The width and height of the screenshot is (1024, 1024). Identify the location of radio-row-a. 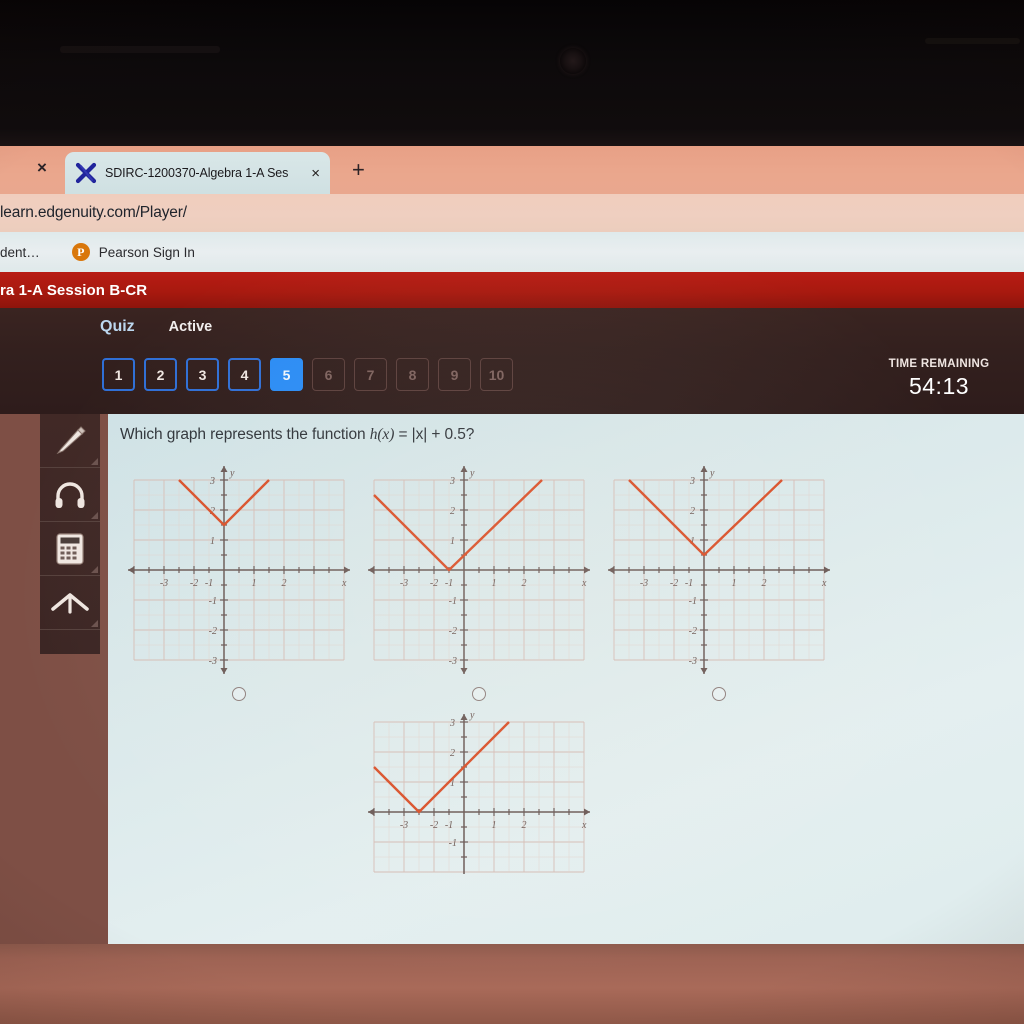
(239, 694).